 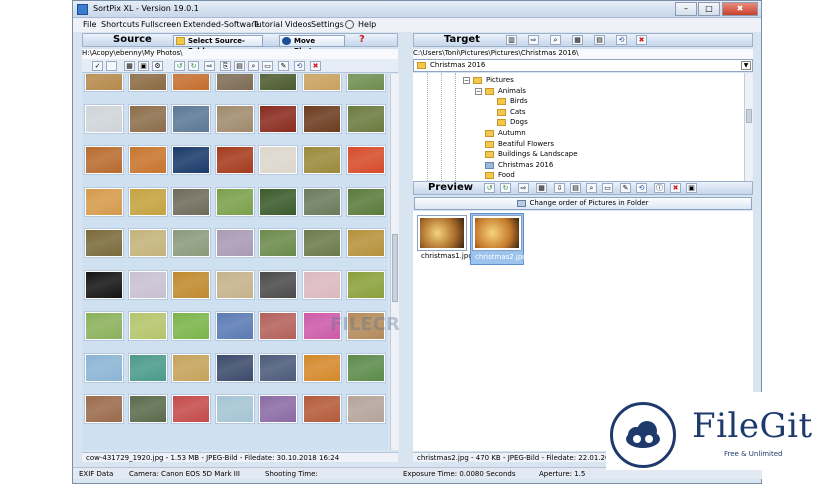 What do you see at coordinates (395, 268) in the screenshot?
I see `source-scrollbar-thumb` at bounding box center [395, 268].